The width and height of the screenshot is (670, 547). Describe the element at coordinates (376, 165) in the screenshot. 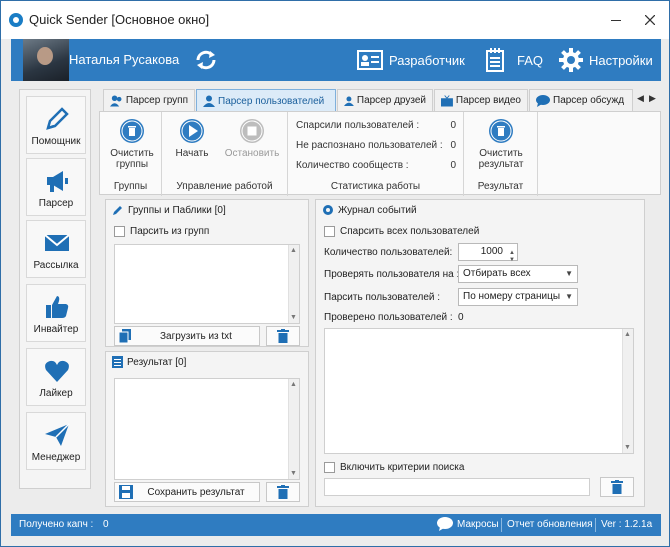

I see `stat-communities-count: Количество сообществ : 0` at that location.